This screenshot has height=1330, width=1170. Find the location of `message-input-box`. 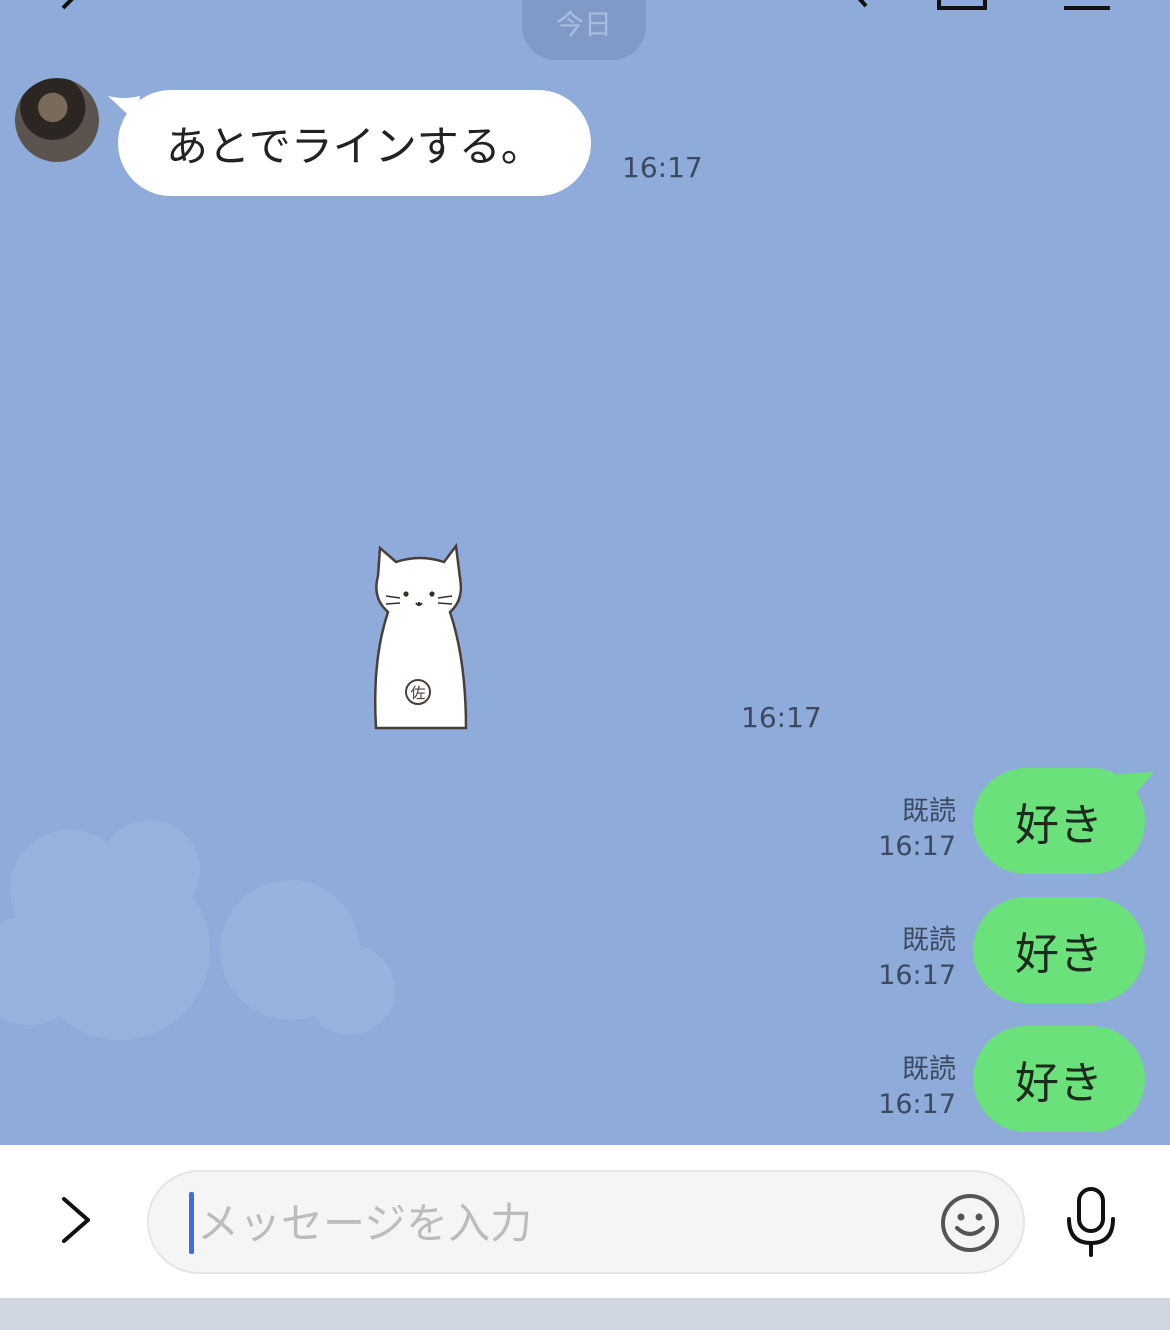

message-input-box is located at coordinates (586, 1222).